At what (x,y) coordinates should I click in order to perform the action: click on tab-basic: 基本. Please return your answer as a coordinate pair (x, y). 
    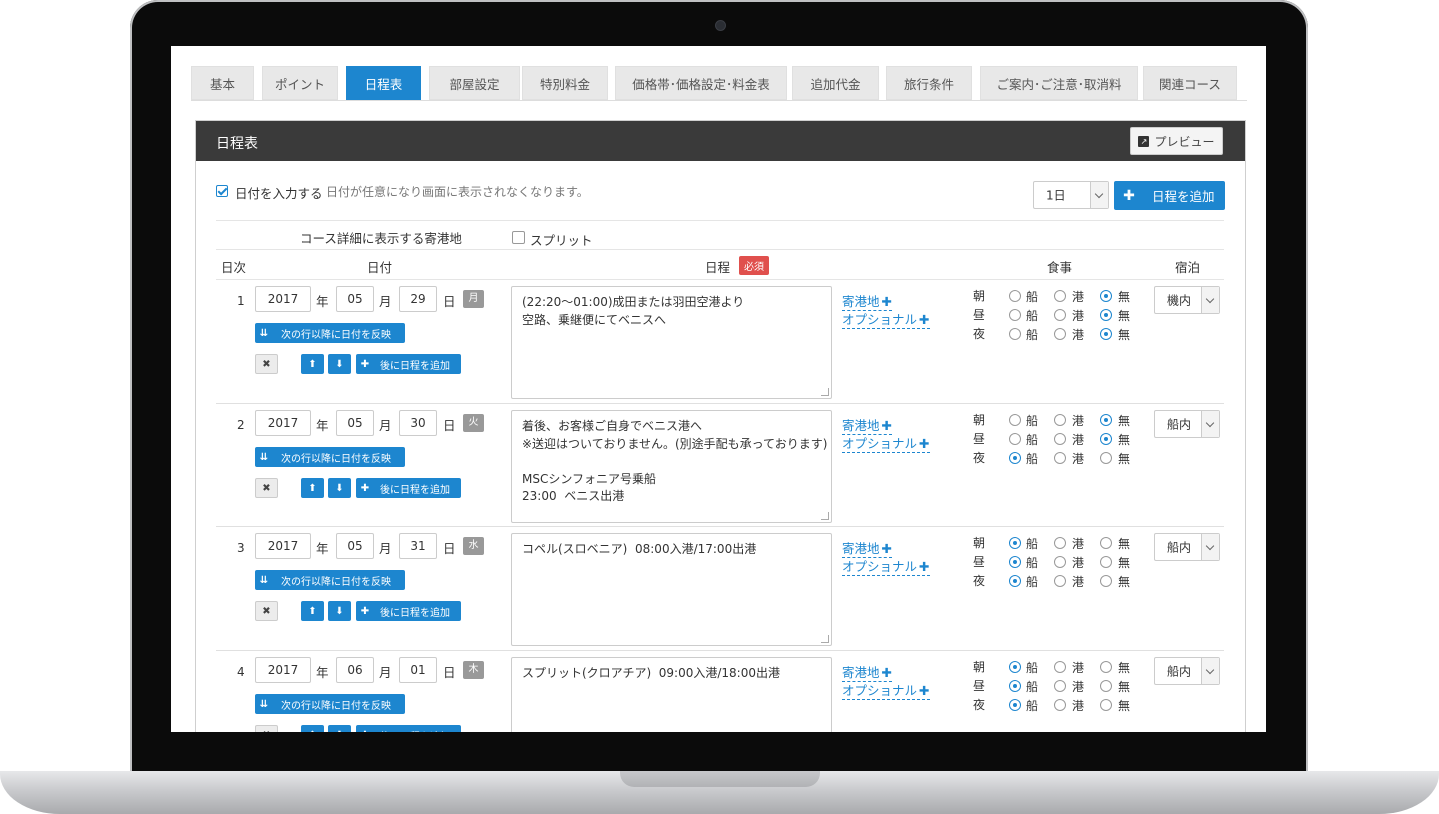
    Looking at the image, I should click on (222, 83).